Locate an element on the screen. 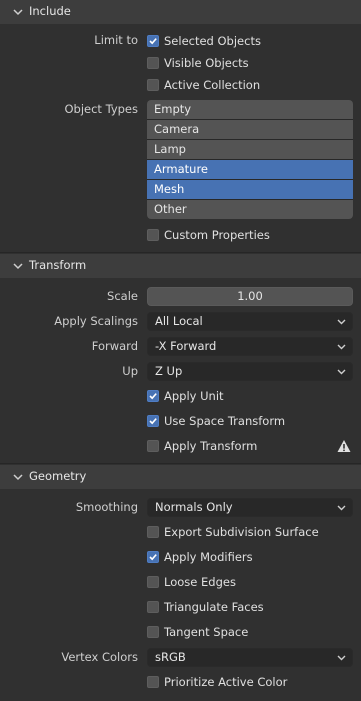  checkbox-label: Export Subdivision Surface is located at coordinates (241, 532).